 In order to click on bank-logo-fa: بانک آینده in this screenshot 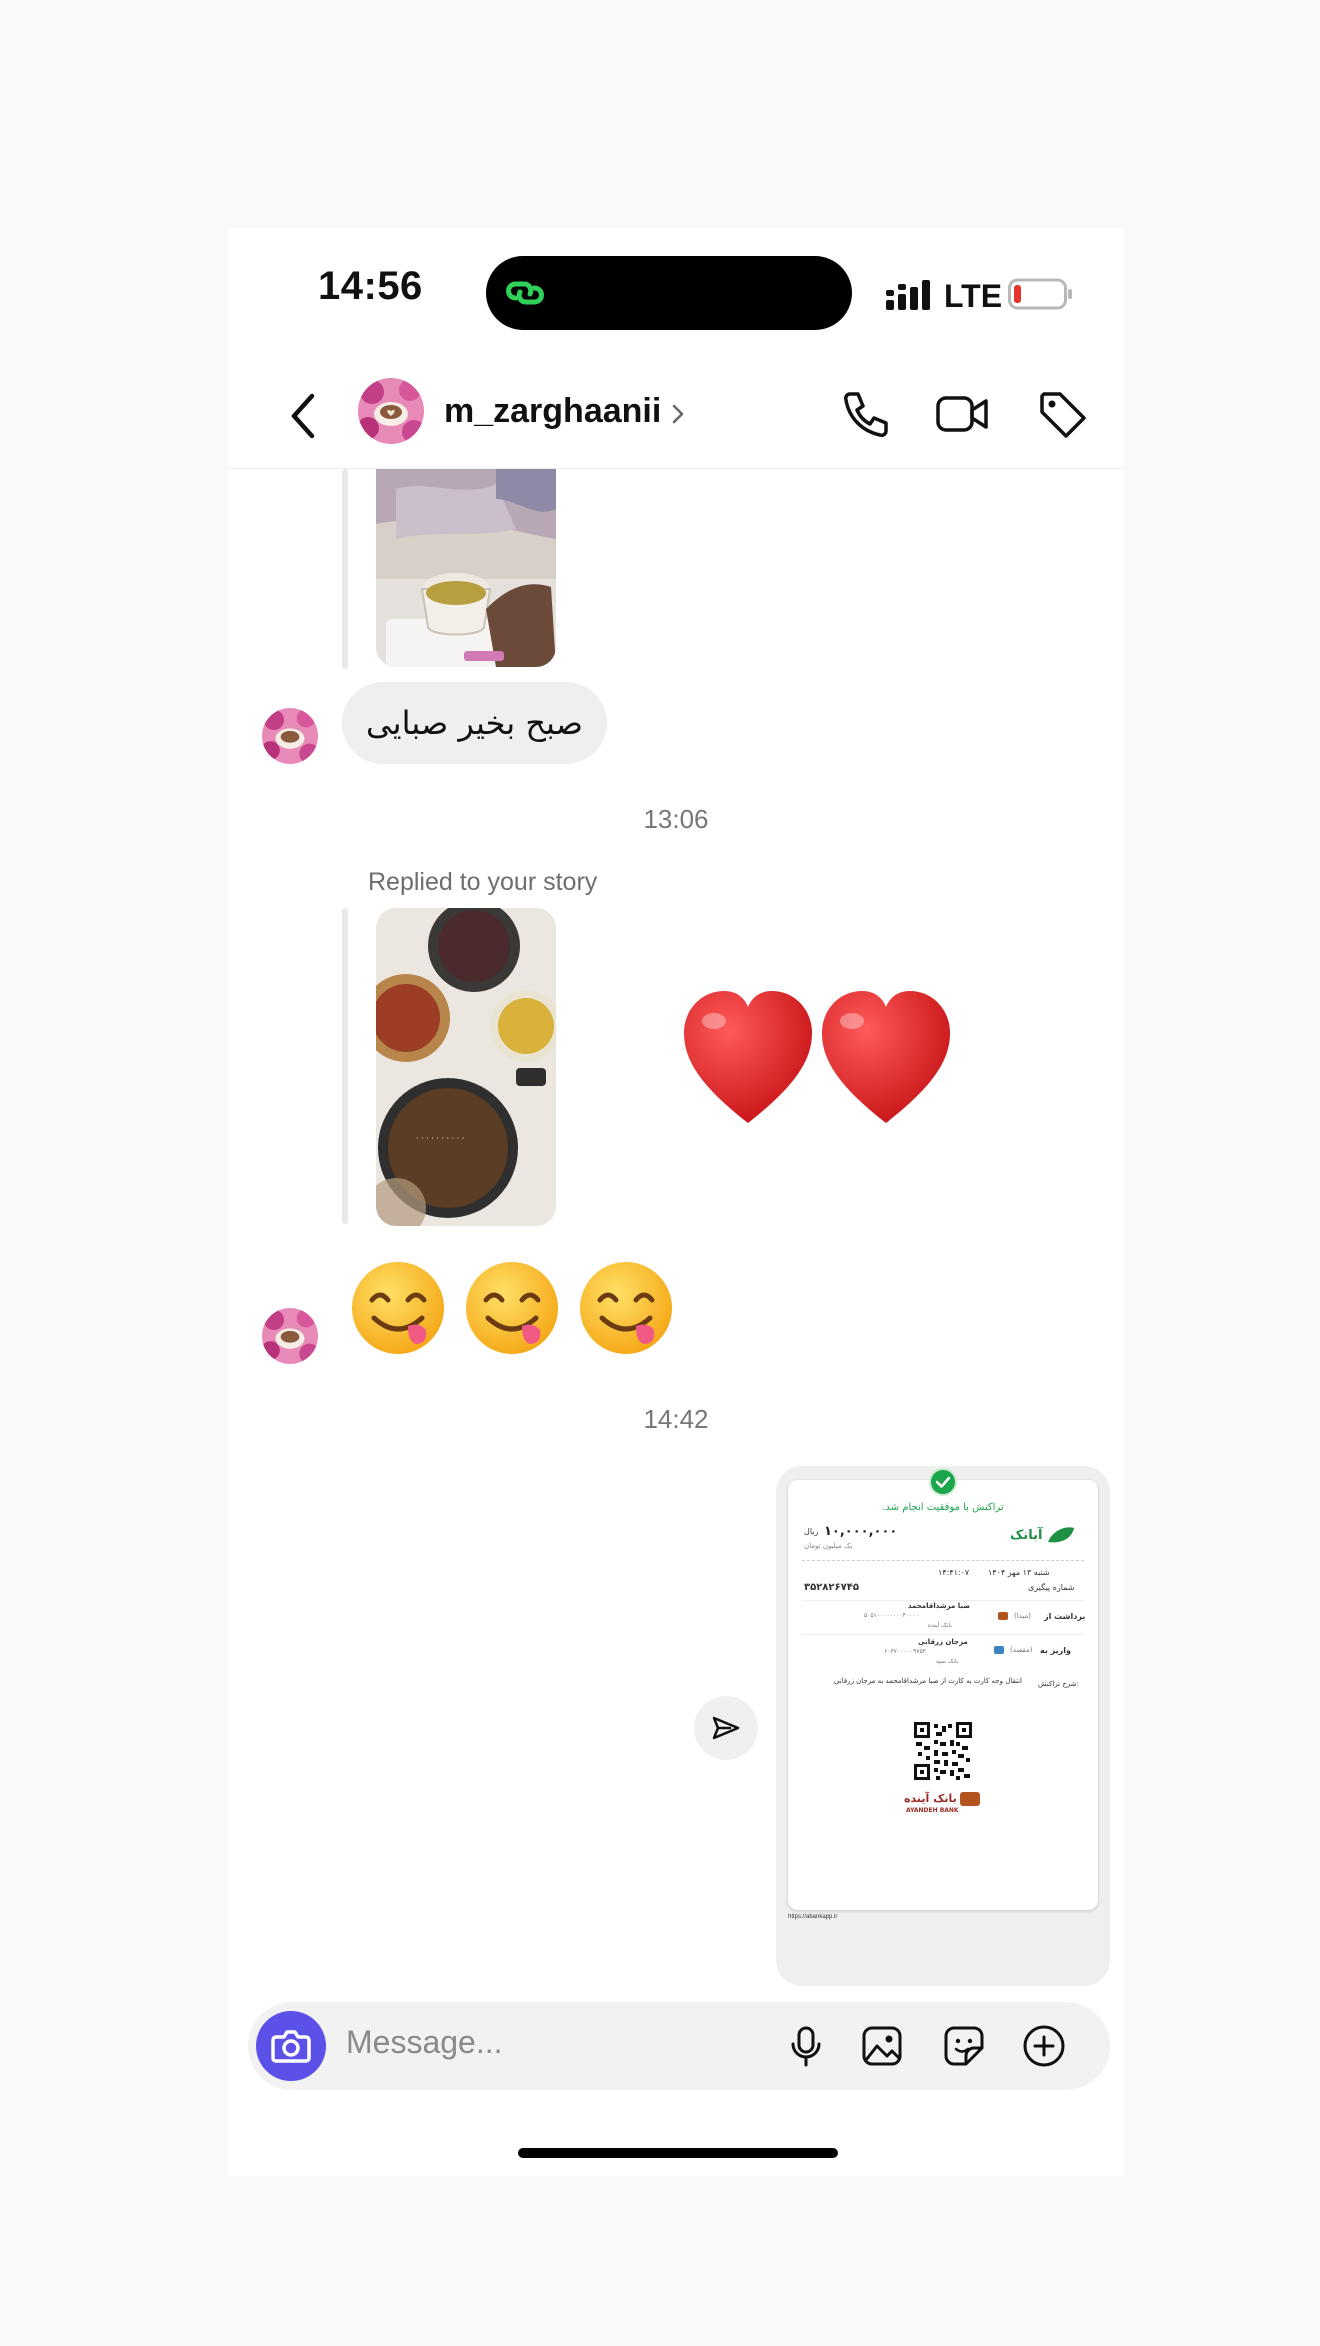, I will do `click(930, 1798)`.